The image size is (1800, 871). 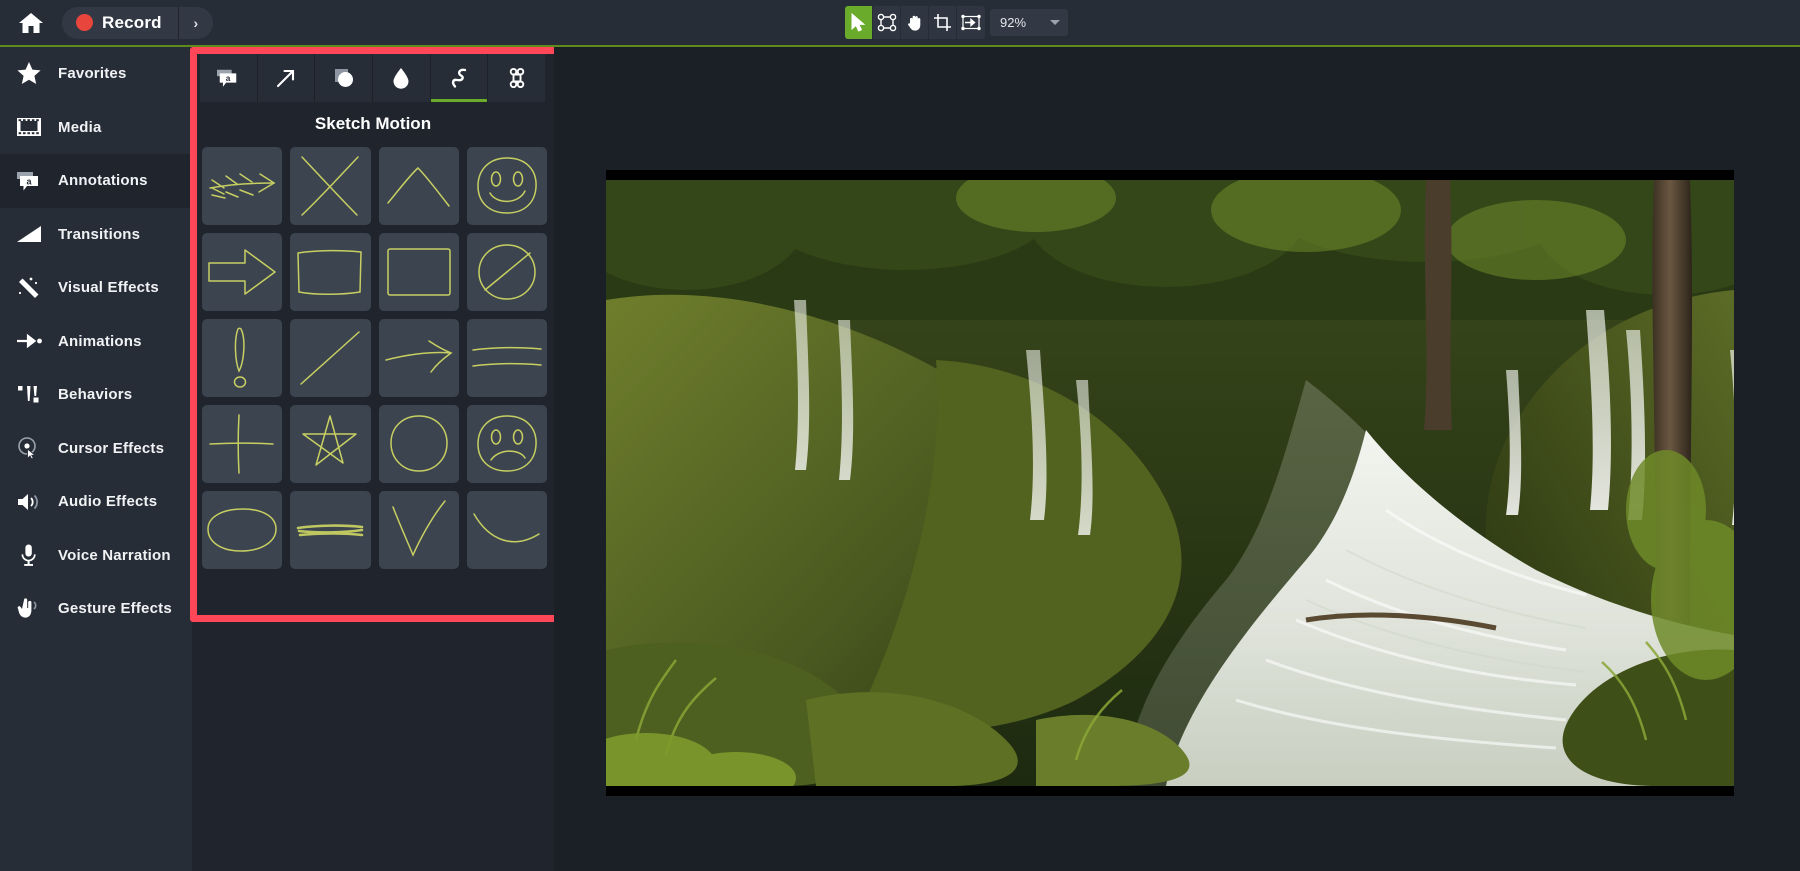 I want to click on record-button-label: Record, so click(x=132, y=22).